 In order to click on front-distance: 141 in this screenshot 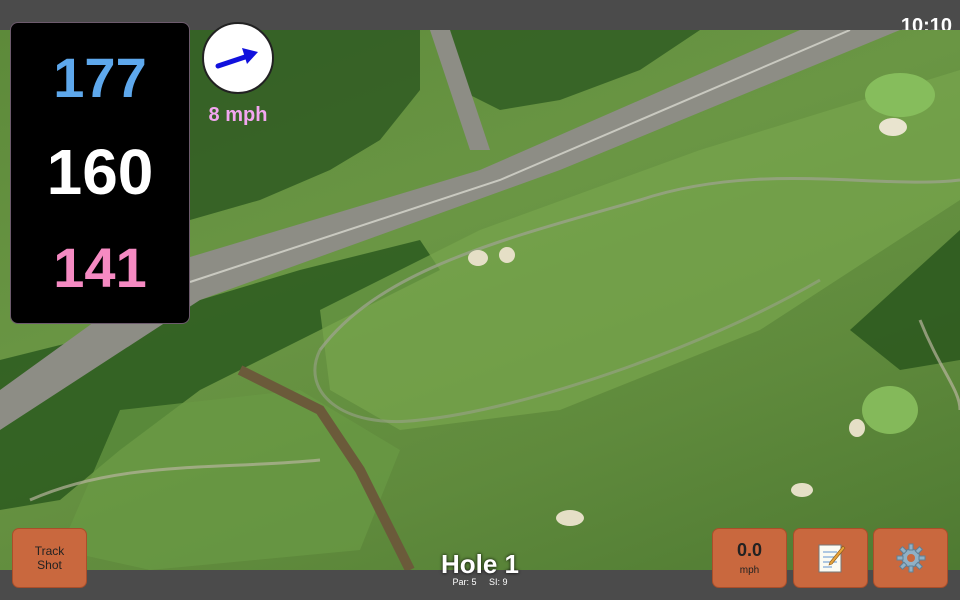, I will do `click(100, 267)`.